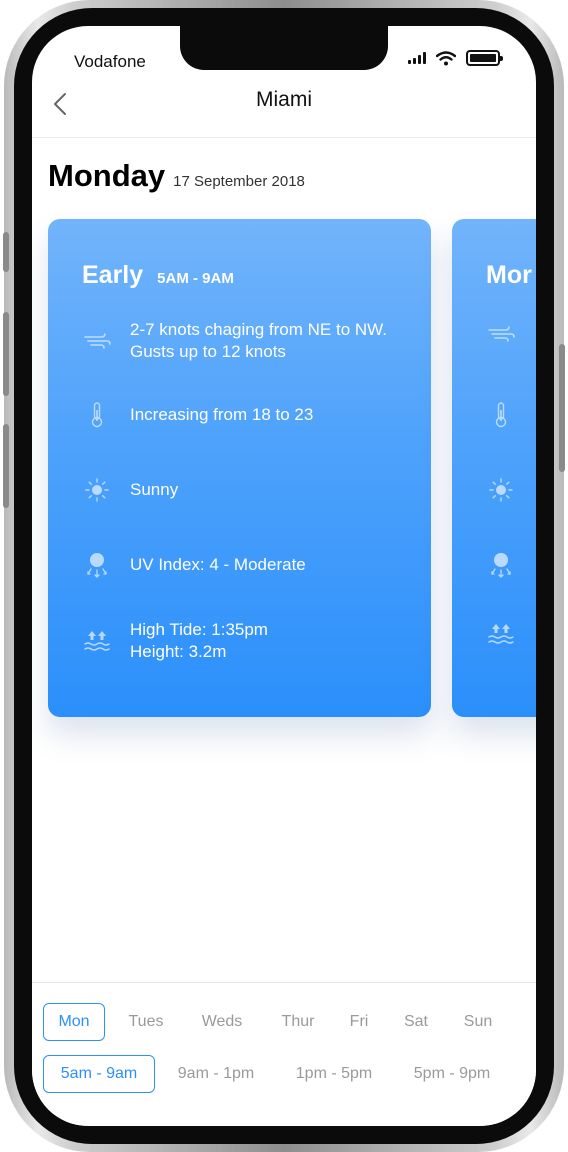 This screenshot has width=568, height=1152. I want to click on sky-row, so click(501, 490).